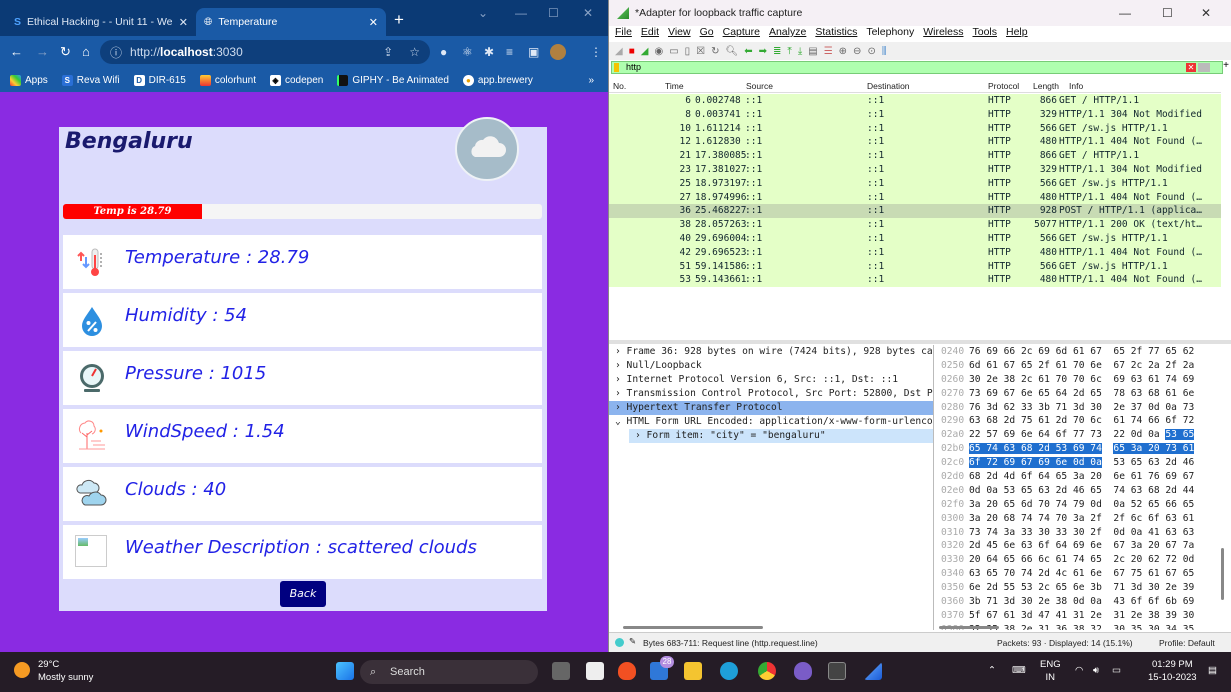 This screenshot has width=1231, height=692. I want to click on notifications-icon: ▤, so click(1212, 670).